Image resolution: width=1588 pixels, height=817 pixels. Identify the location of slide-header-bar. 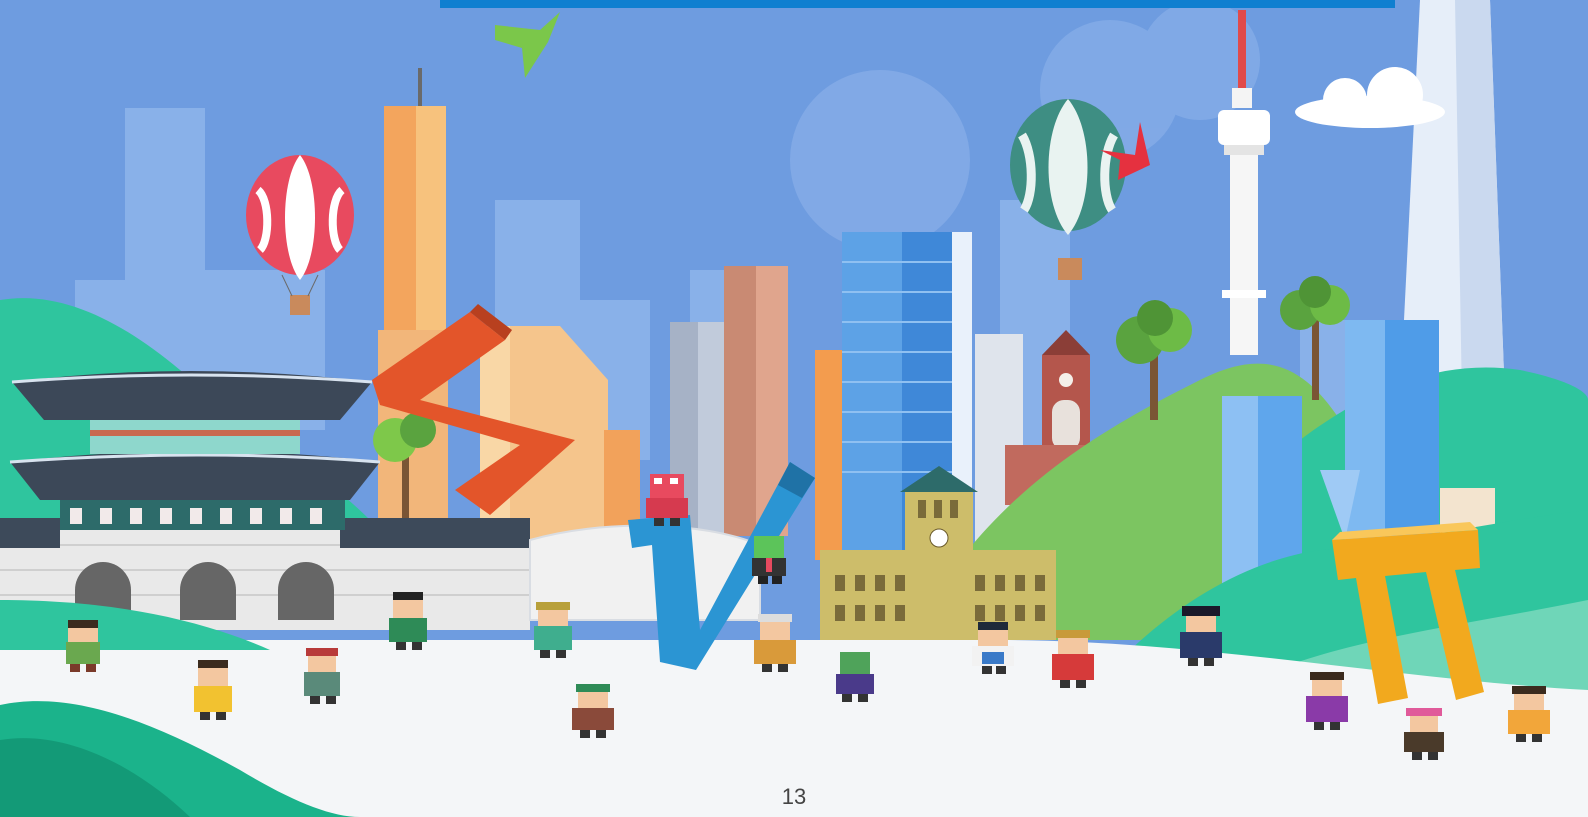
(917, 4).